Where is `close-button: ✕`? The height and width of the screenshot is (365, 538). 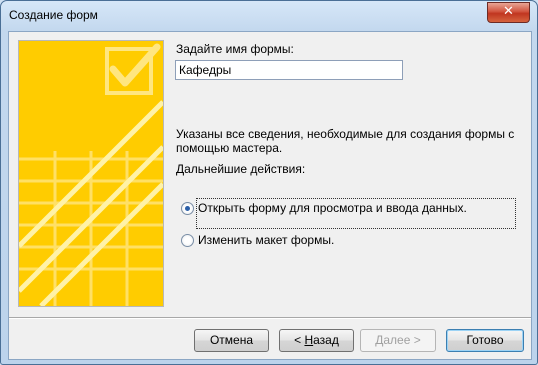
close-button: ✕ is located at coordinates (508, 12).